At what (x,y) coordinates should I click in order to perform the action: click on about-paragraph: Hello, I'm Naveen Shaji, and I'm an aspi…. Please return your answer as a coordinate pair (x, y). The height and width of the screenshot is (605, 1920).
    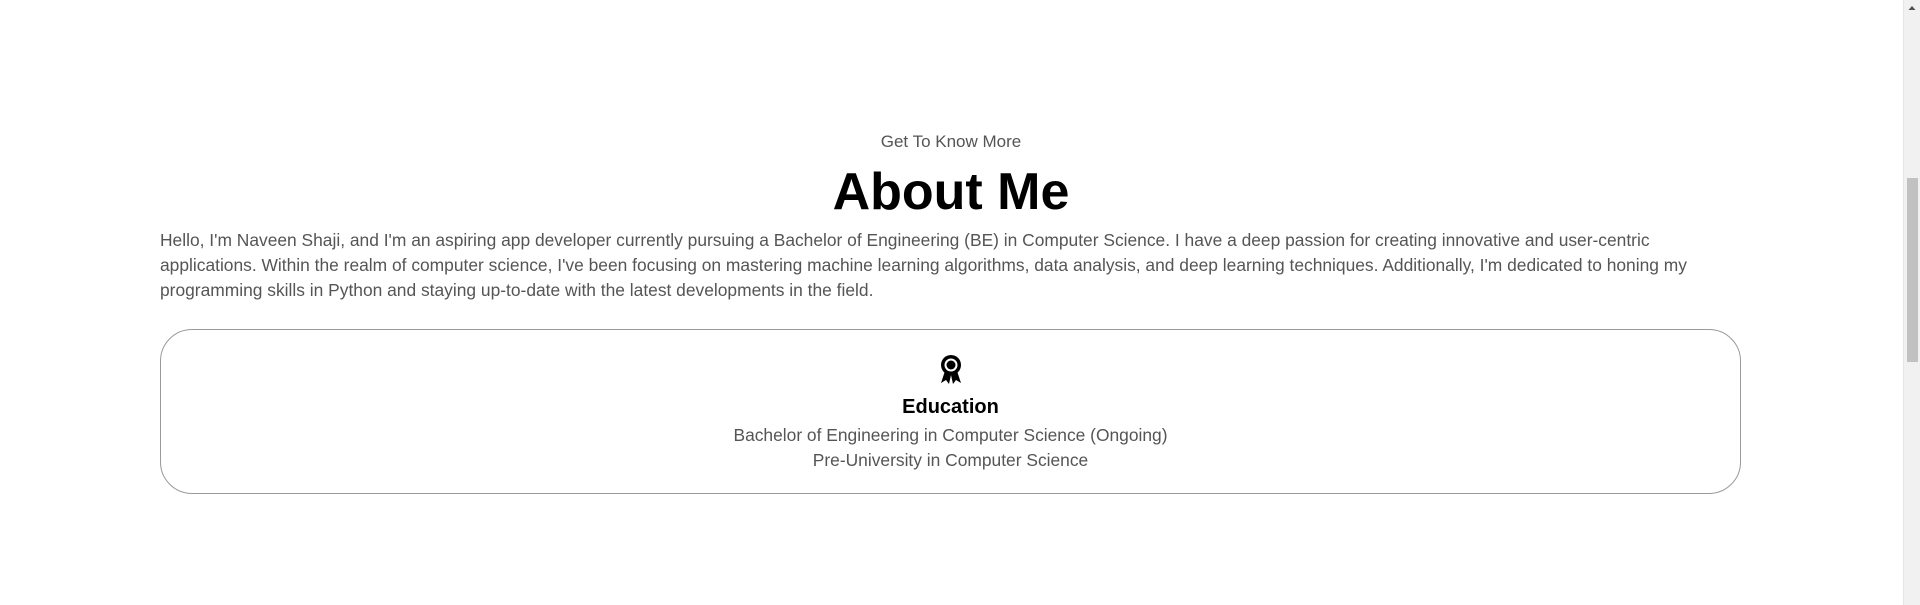
    Looking at the image, I should click on (923, 265).